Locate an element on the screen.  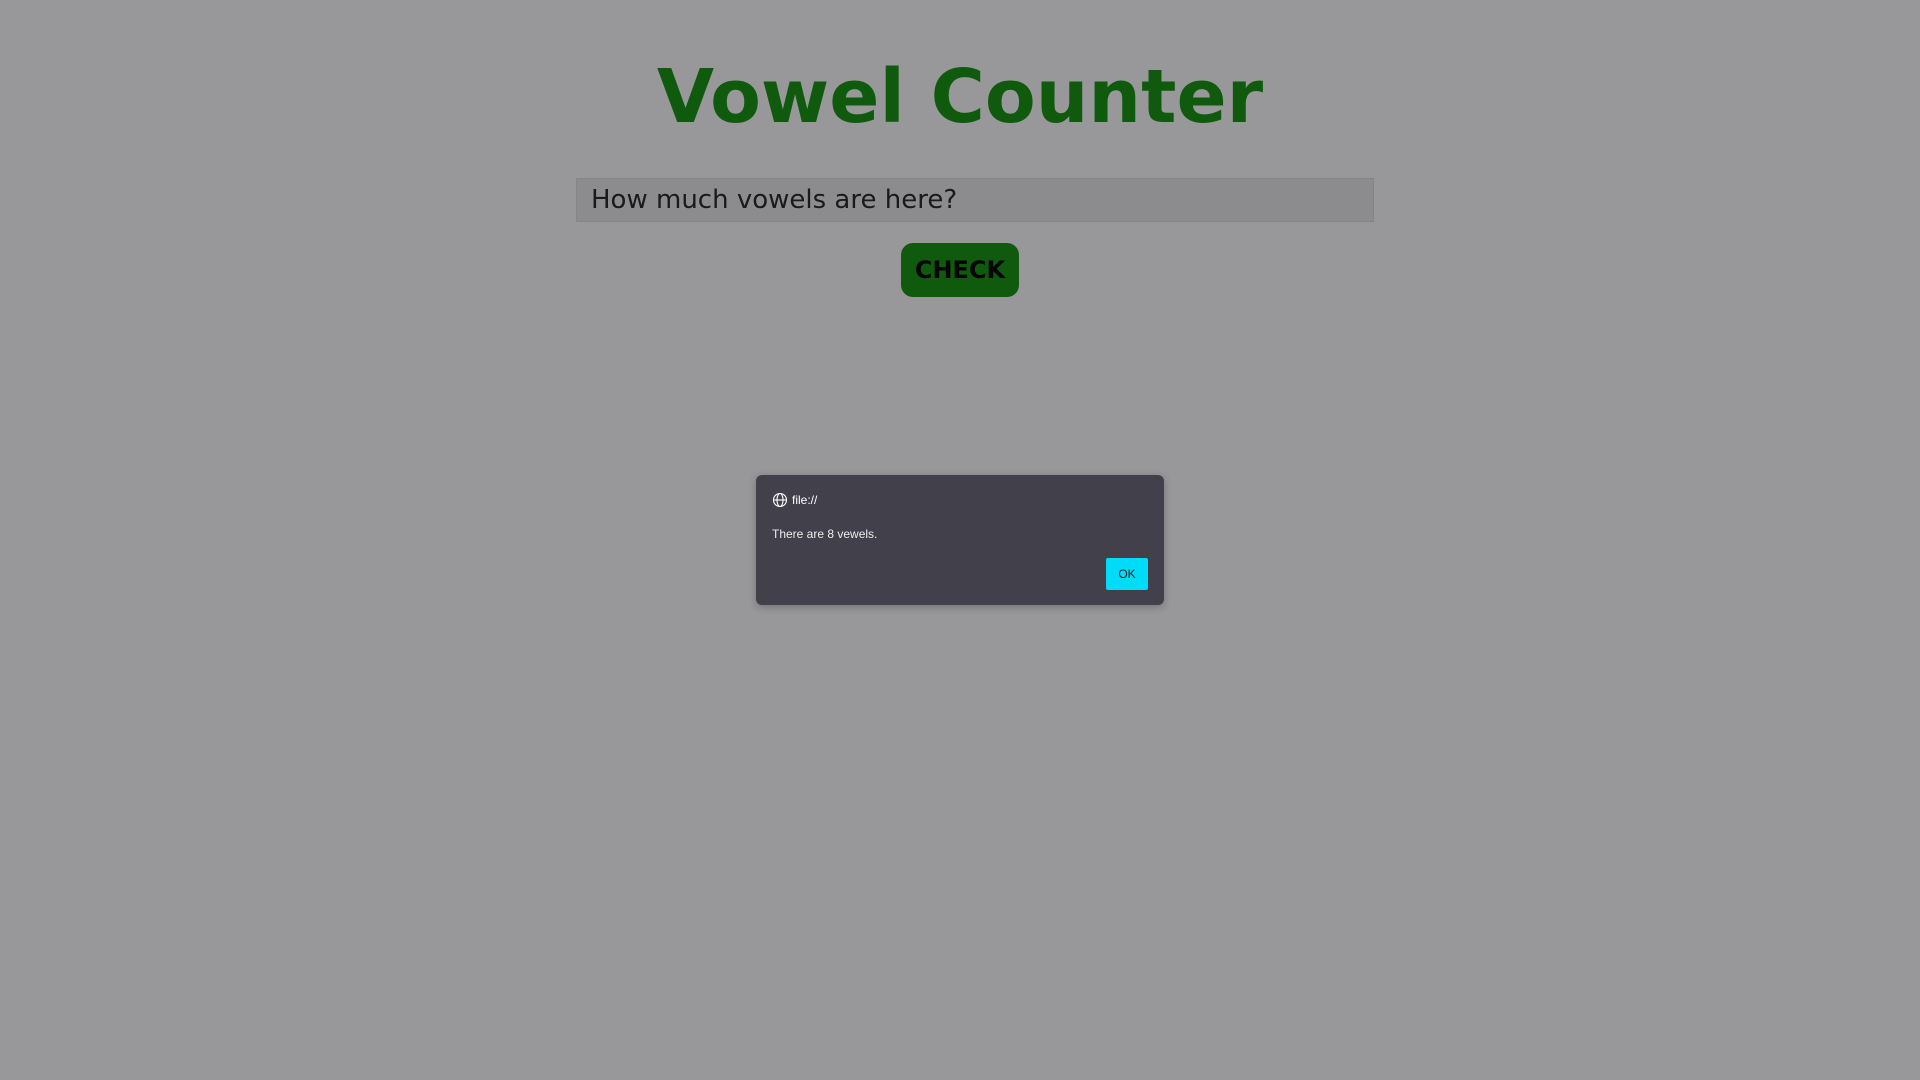
page-title: Vowel Counter is located at coordinates (960, 97).